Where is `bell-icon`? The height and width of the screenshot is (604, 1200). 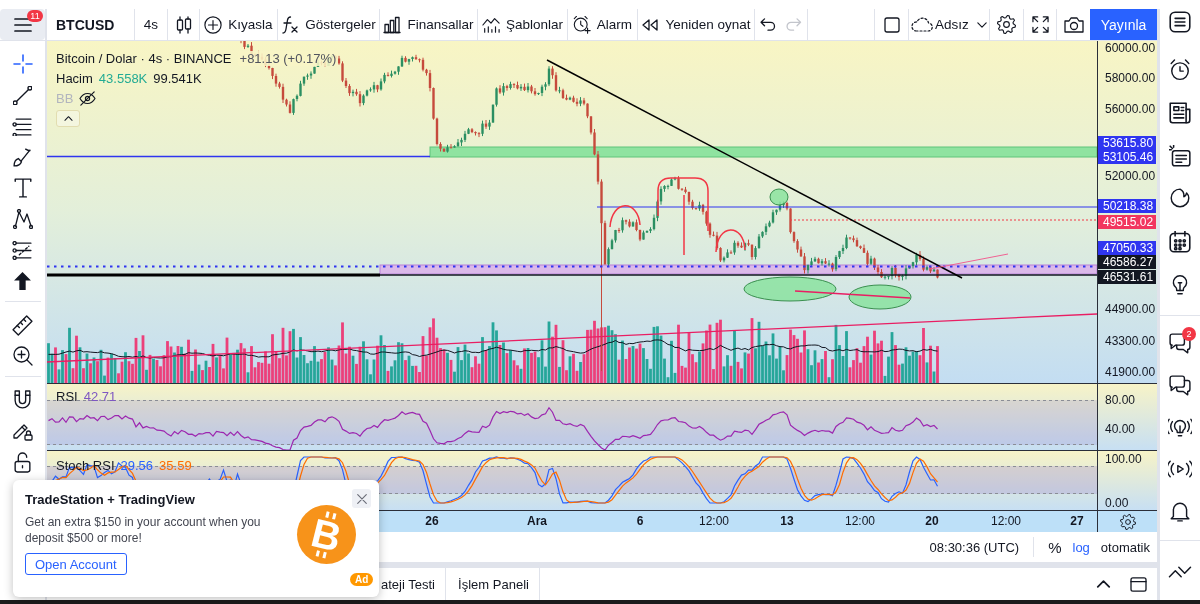
bell-icon is located at coordinates (1180, 511).